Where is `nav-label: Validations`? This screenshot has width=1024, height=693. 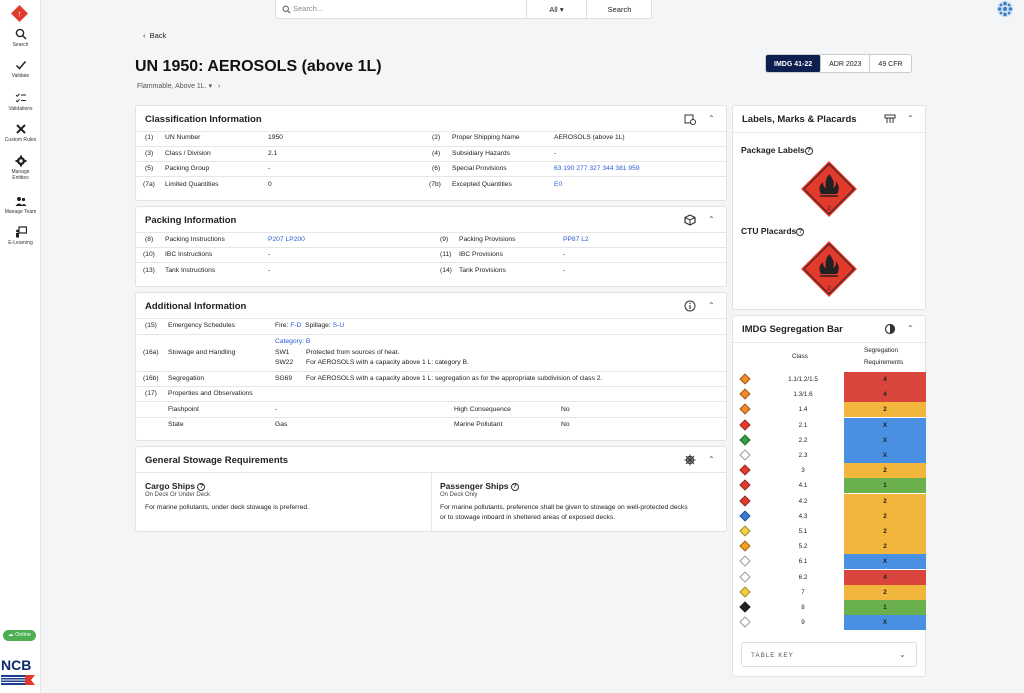
nav-label: Validations is located at coordinates (20, 109).